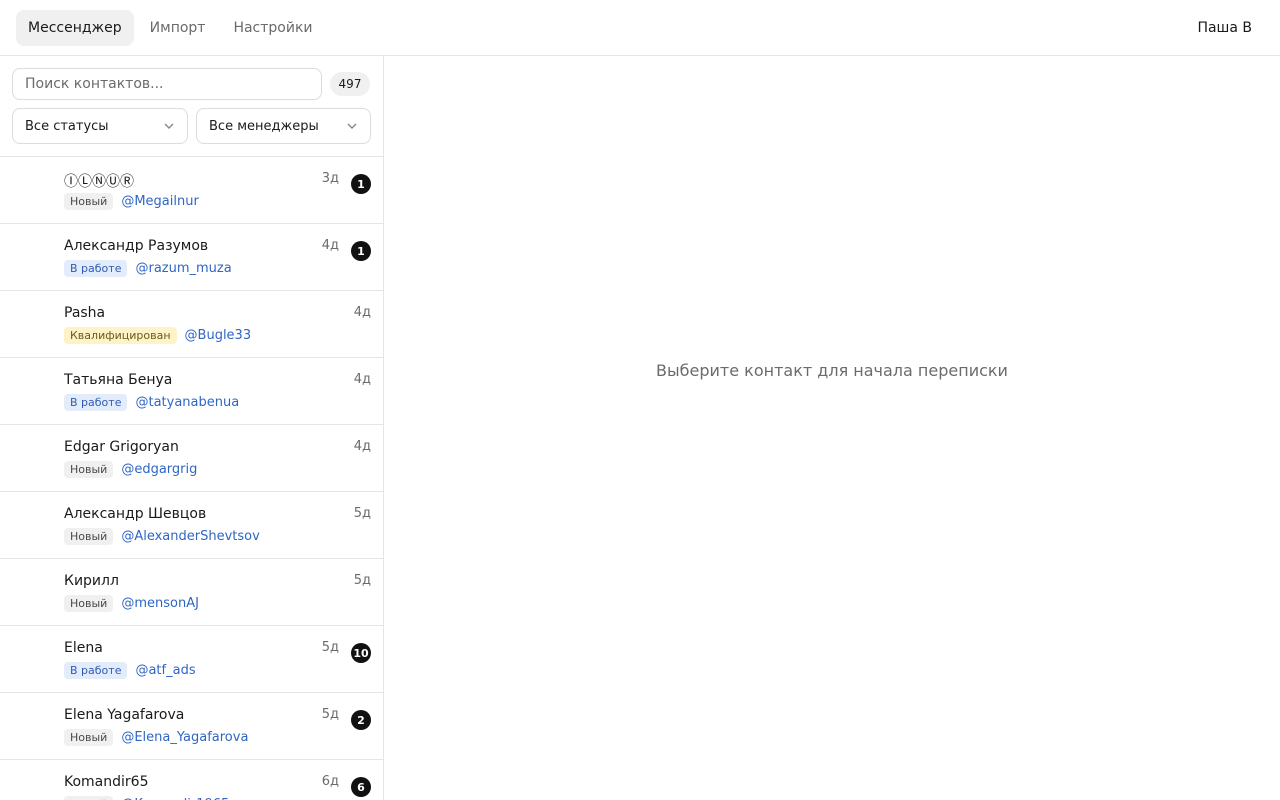 The width and height of the screenshot is (1280, 800). I want to click on manager-filter-label: Все менеджеры, so click(264, 126).